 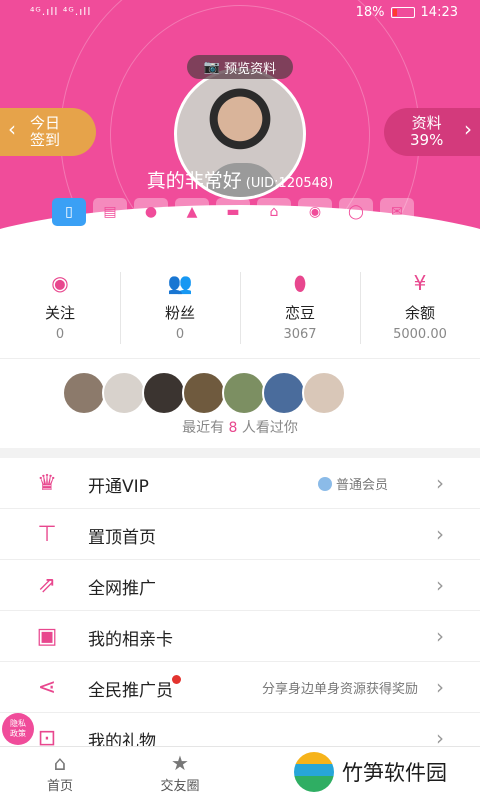 I want to click on user-name-row: 真的非常好 (UID:120548), so click(x=240, y=179).